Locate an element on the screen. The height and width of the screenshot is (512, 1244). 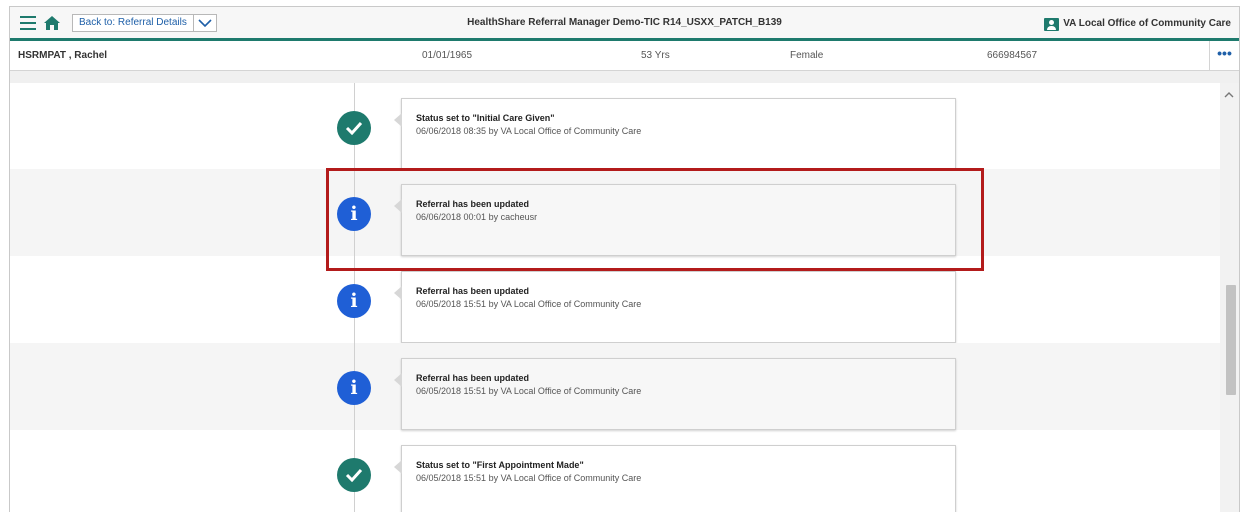
patient-age: 53 Yrs is located at coordinates (655, 55).